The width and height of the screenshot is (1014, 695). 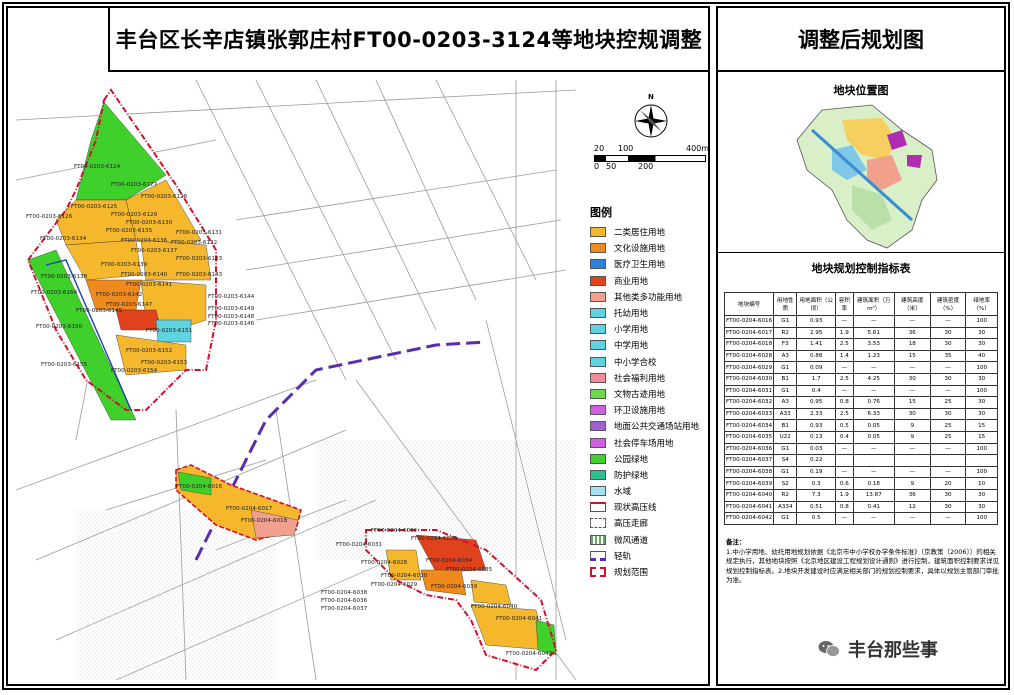 What do you see at coordinates (519, 619) in the screenshot?
I see `parcel-label: FT00-0204-6041` at bounding box center [519, 619].